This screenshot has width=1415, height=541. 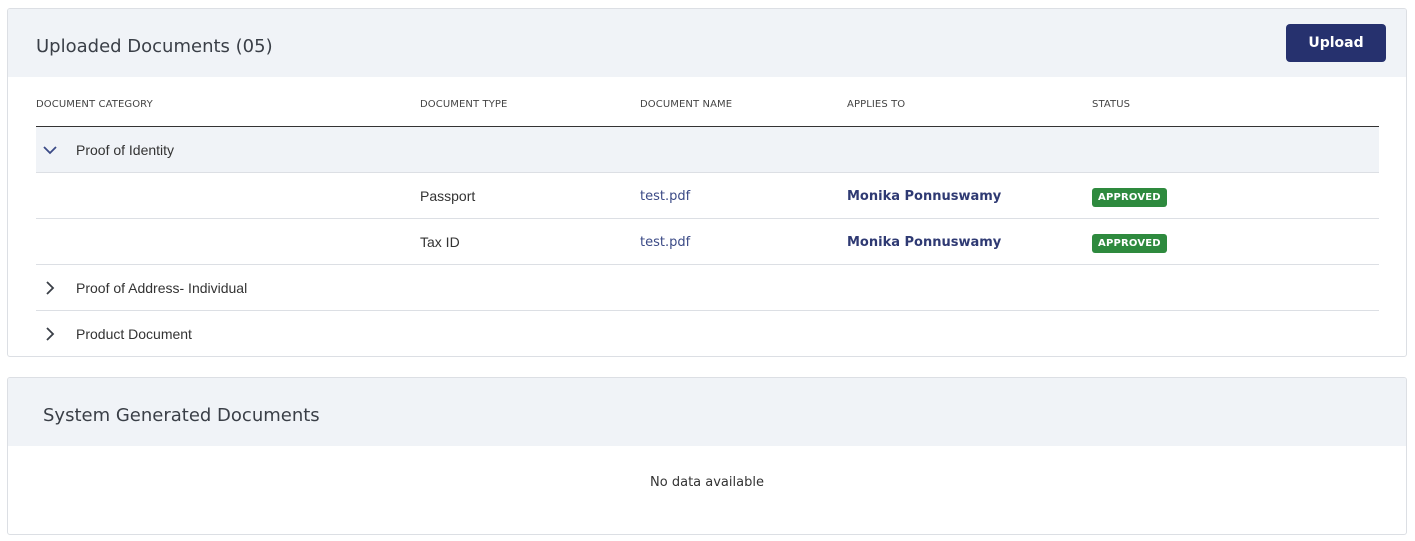 What do you see at coordinates (686, 104) in the screenshot?
I see `column-header-document-name: DOCUMENT NAME` at bounding box center [686, 104].